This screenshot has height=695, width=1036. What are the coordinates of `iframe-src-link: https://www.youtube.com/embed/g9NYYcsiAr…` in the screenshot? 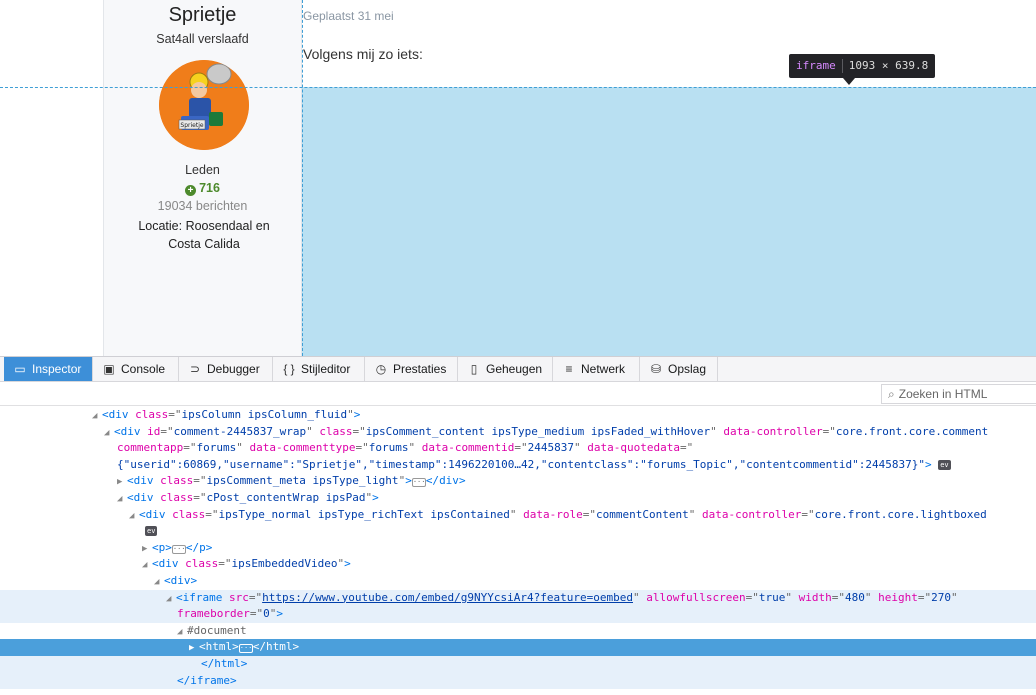 It's located at (447, 597).